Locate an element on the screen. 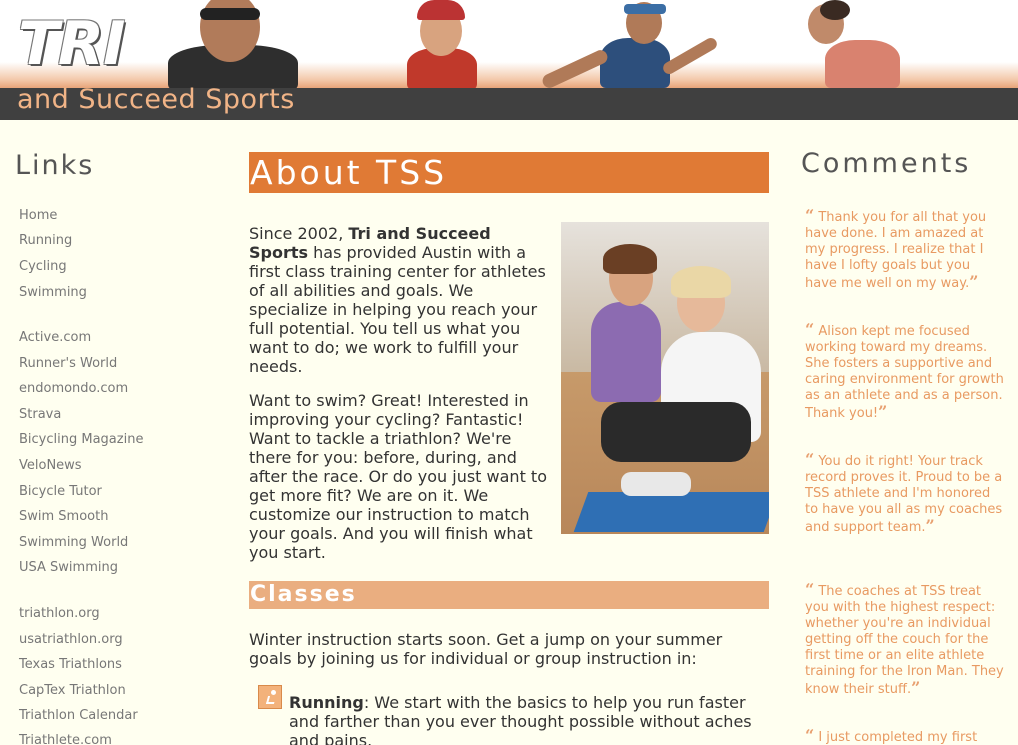 The image size is (1018, 745). link-bicycle-tutor: Bicycle Tutor is located at coordinates (60, 491).